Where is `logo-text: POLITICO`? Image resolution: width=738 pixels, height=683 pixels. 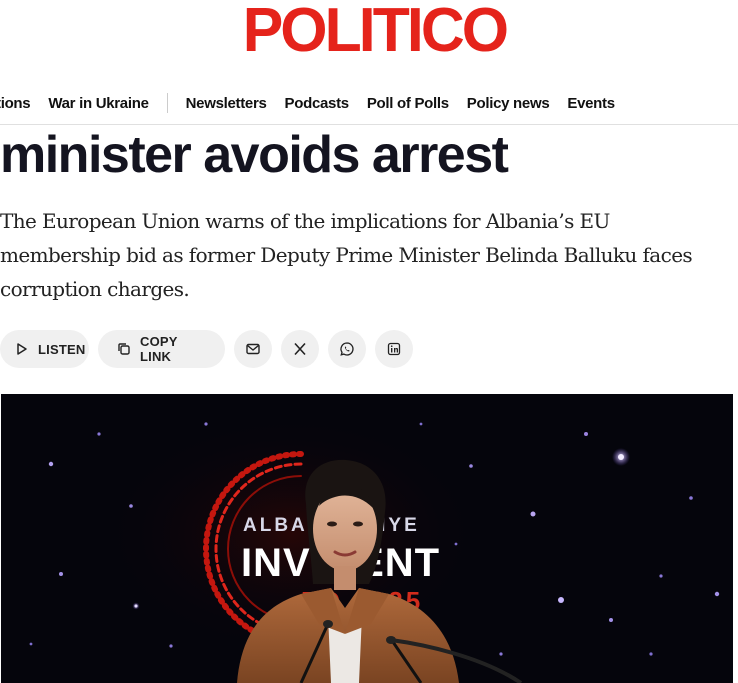 logo-text: POLITICO is located at coordinates (375, 32).